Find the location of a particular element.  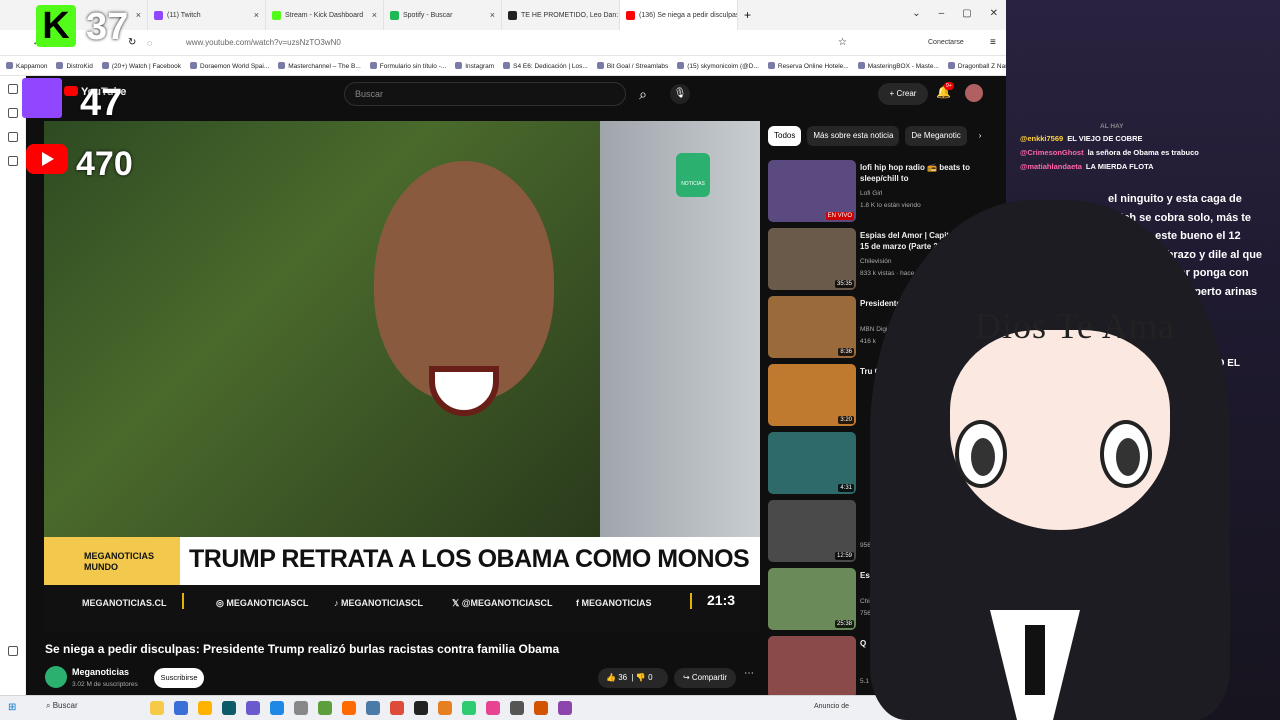

windows-icon: ⊞ is located at coordinates (12, 707).